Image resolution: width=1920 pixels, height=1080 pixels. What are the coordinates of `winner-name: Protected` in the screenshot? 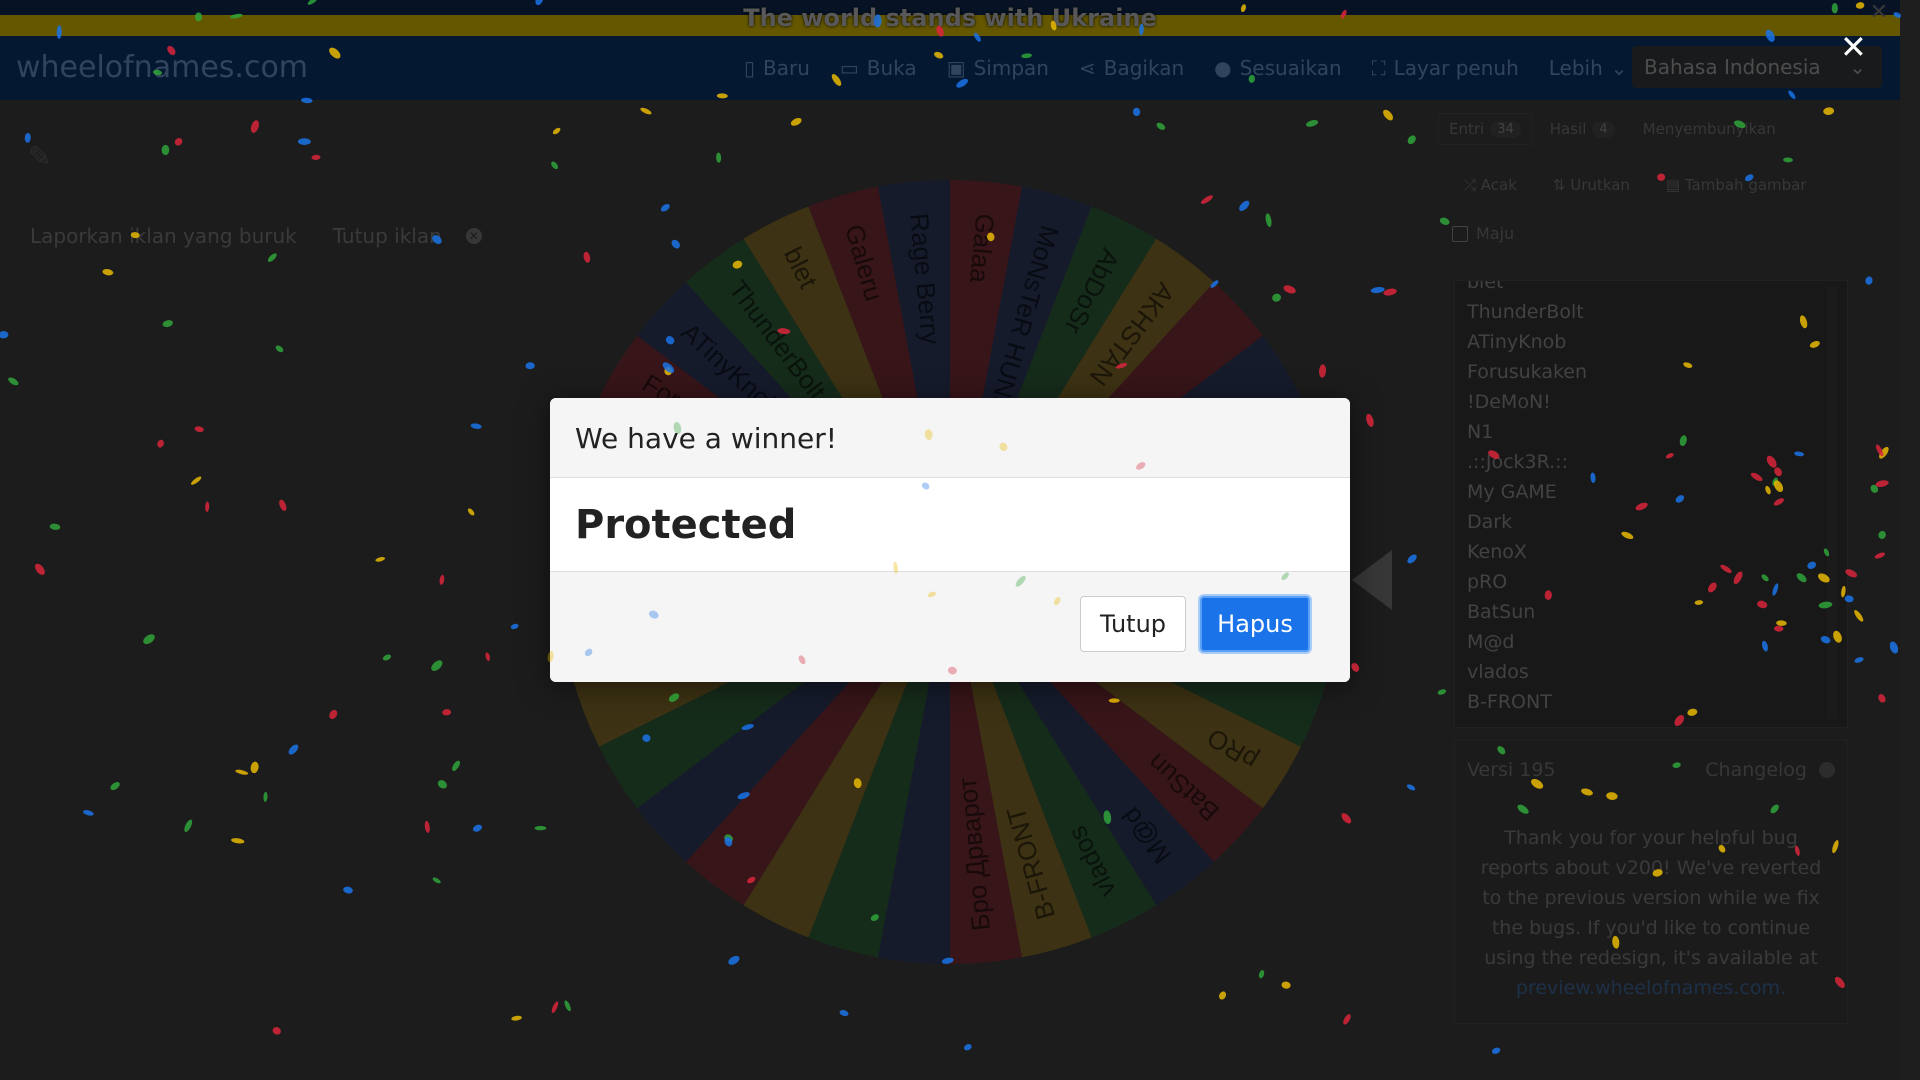 It's located at (950, 525).